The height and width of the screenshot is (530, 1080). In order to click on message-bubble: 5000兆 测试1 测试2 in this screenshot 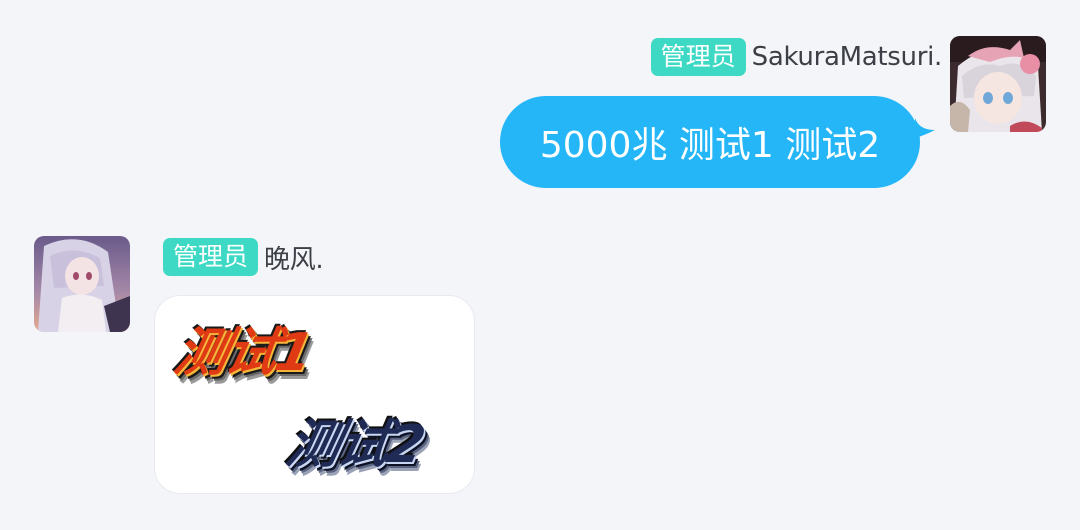, I will do `click(710, 142)`.